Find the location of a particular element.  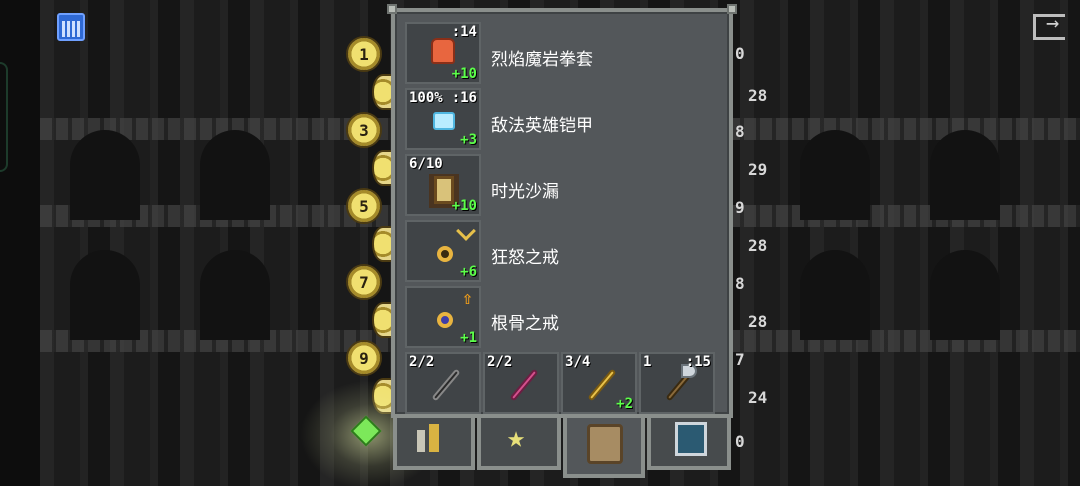

star-icon: ★ is located at coordinates (516, 437).